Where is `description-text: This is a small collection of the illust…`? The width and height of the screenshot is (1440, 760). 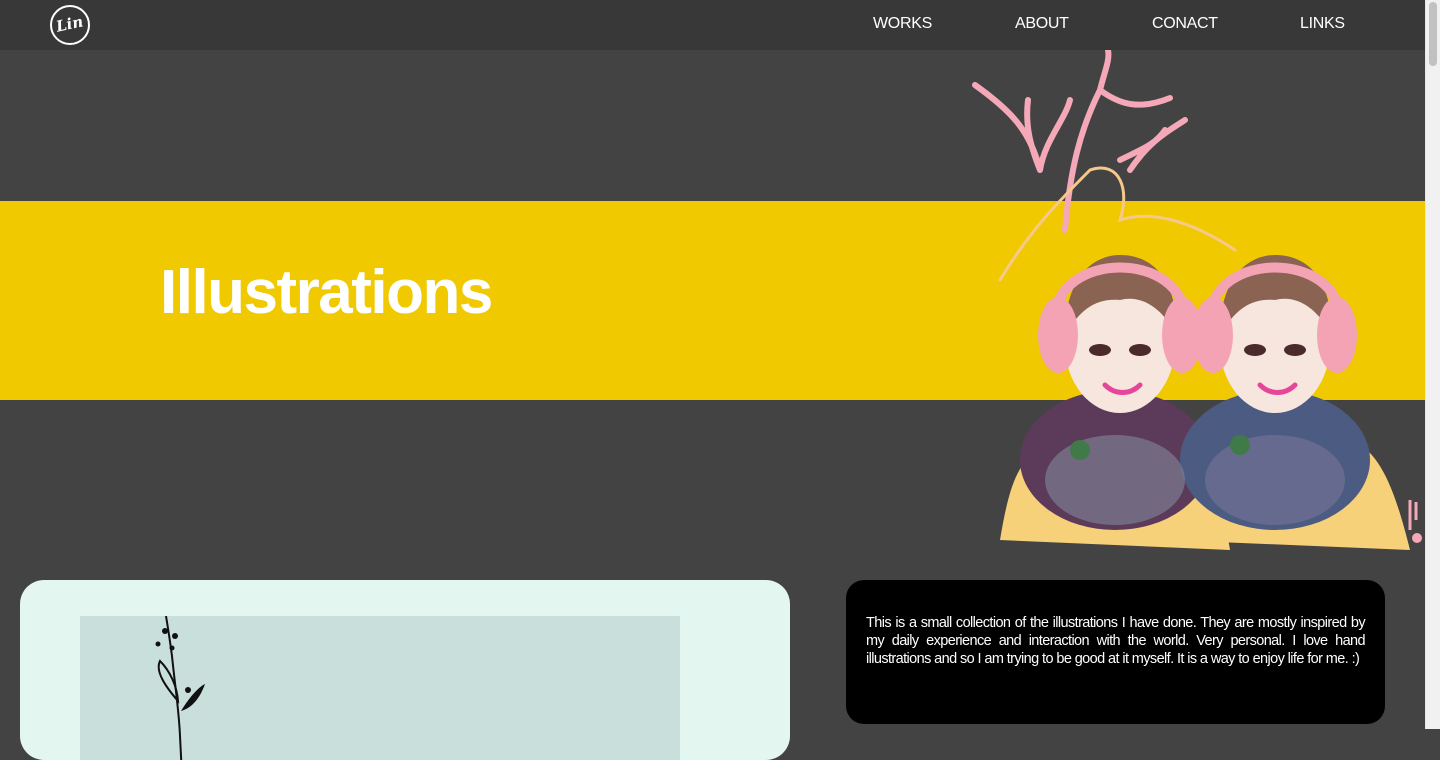
description-text: This is a small collection of the illust… is located at coordinates (1116, 641).